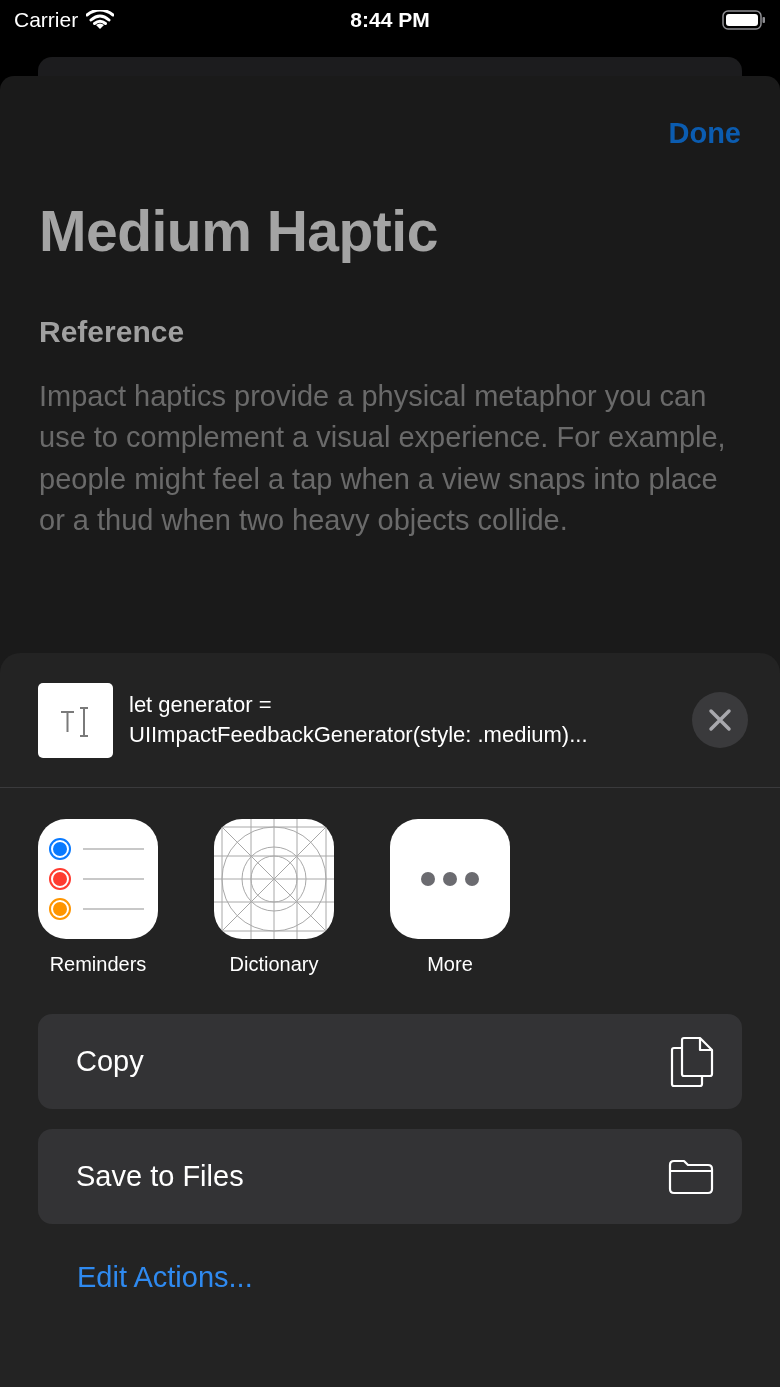 This screenshot has width=780, height=1387. What do you see at coordinates (112, 331) in the screenshot?
I see `section-heading: Reference` at bounding box center [112, 331].